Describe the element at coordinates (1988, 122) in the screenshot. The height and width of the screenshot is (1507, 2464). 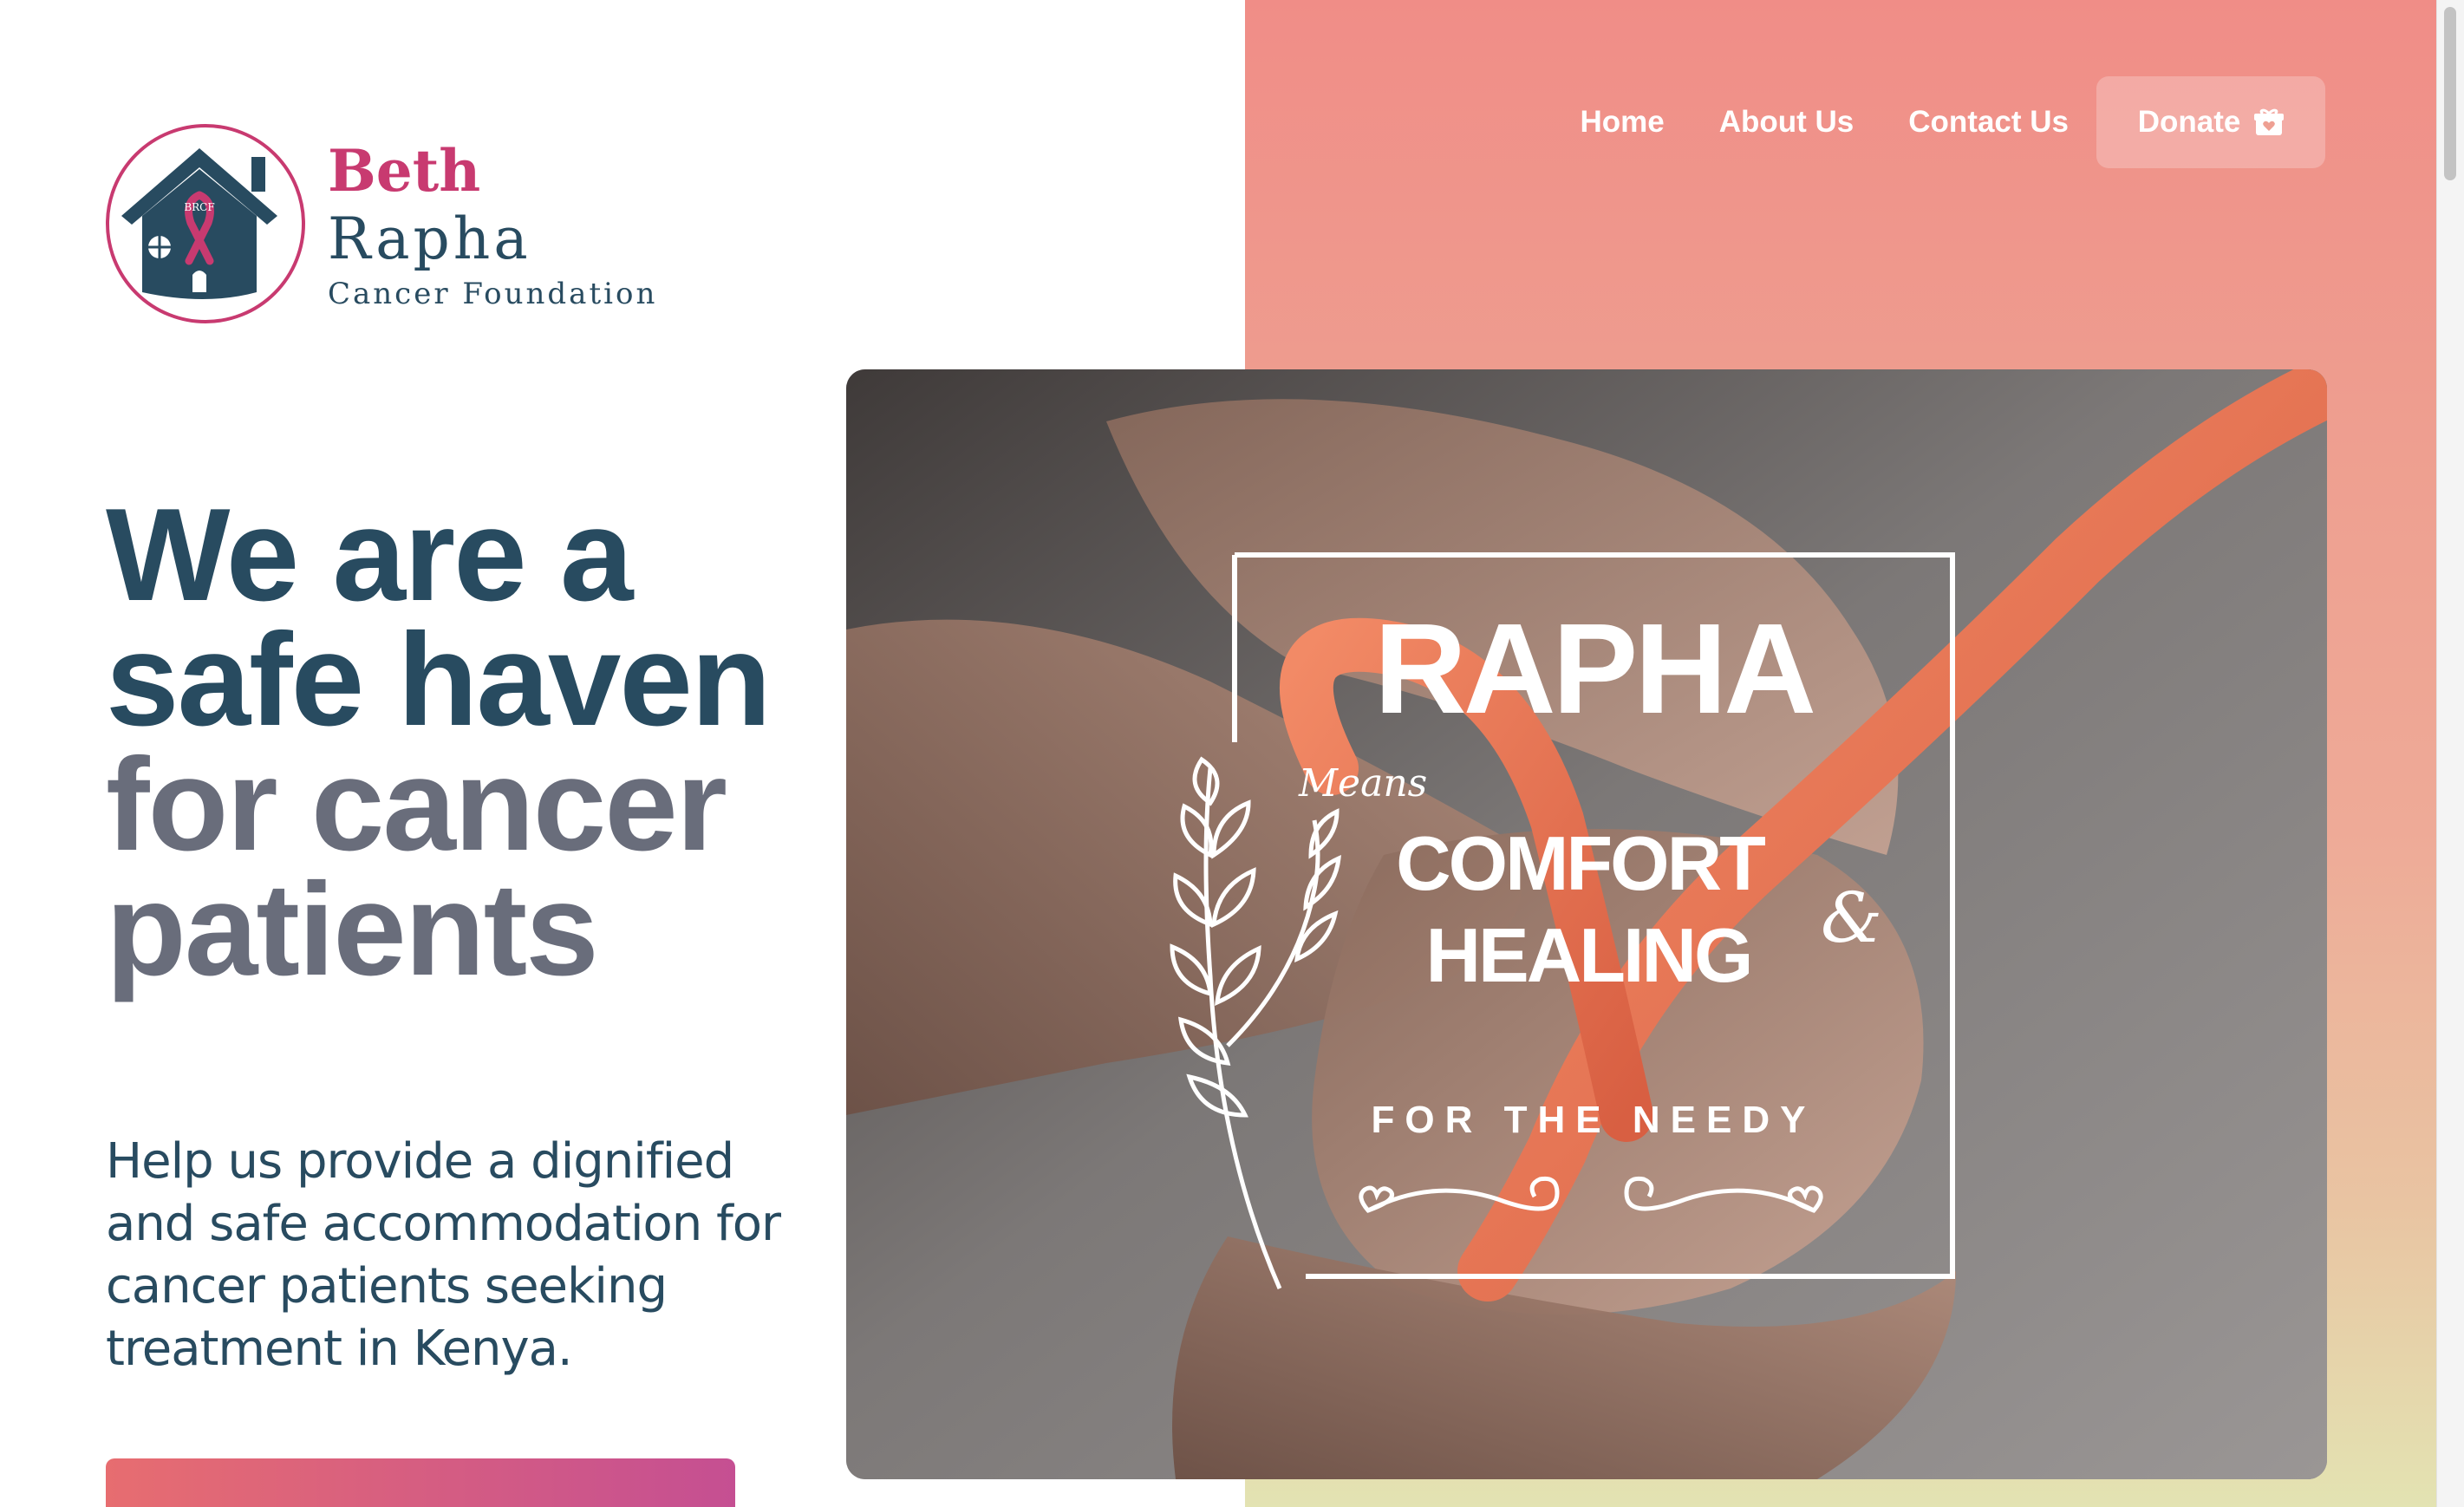
I see `nav-contact-link: Contact Us` at that location.